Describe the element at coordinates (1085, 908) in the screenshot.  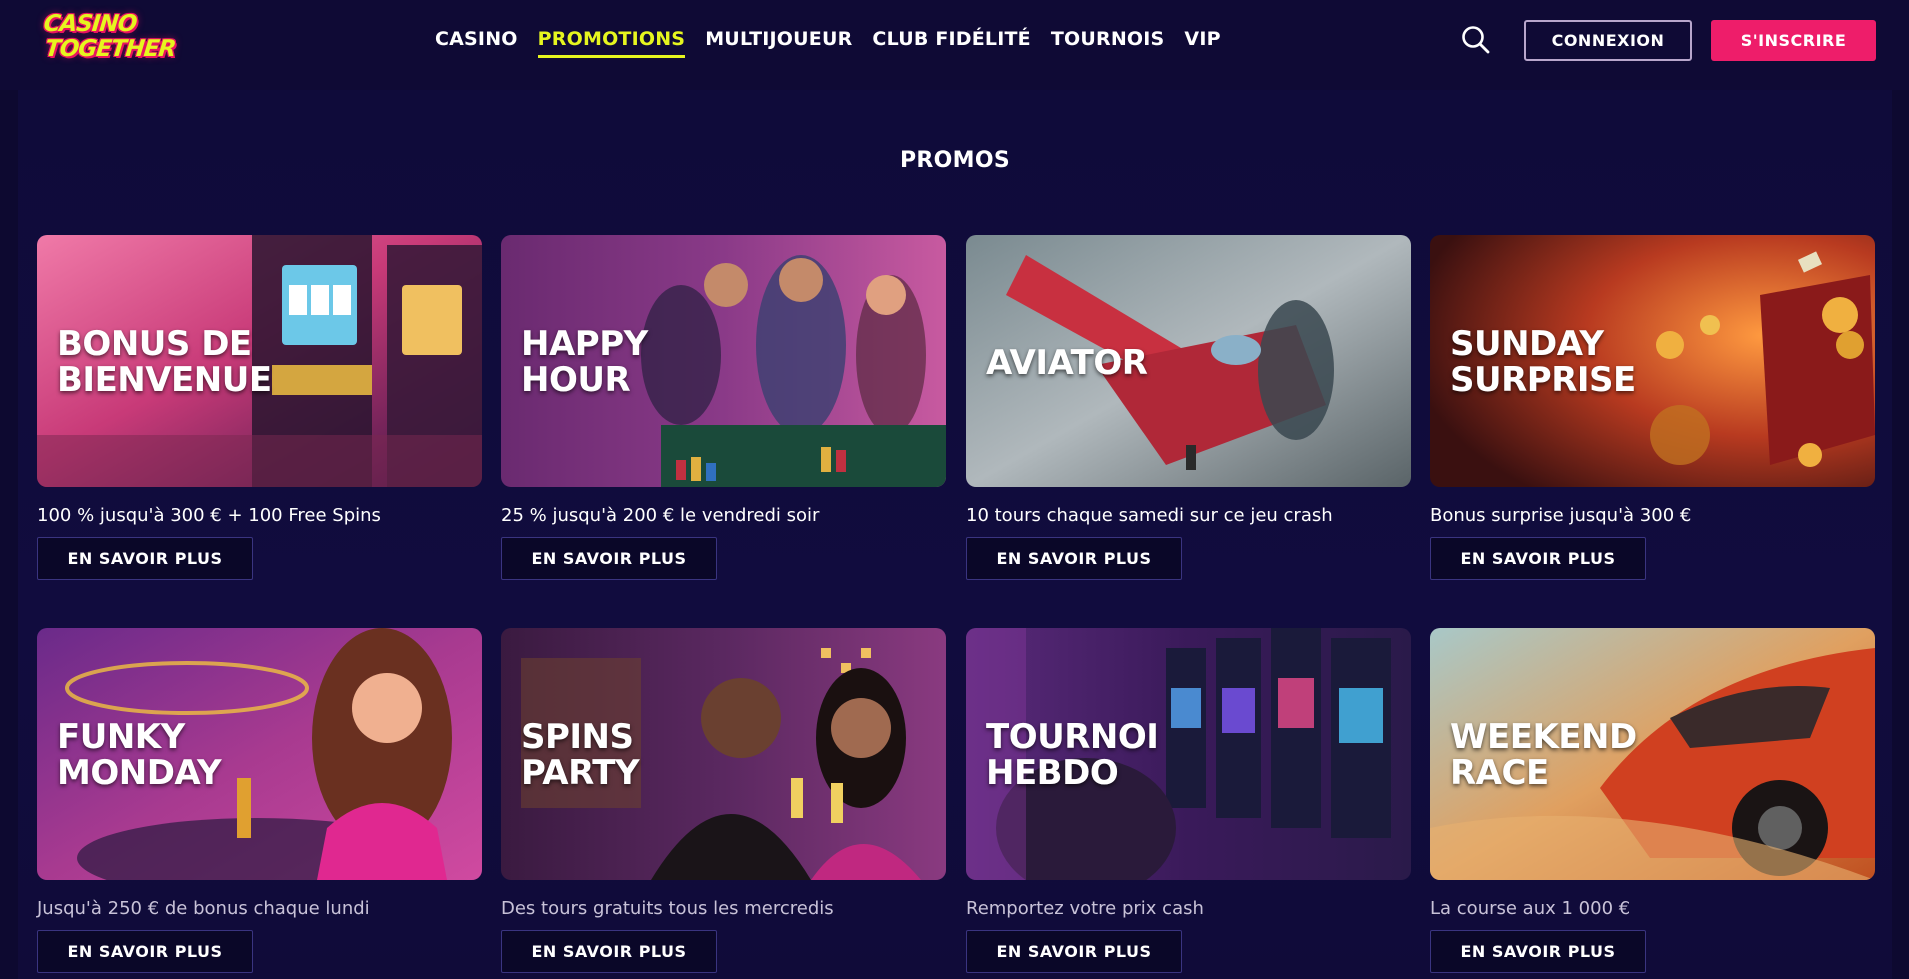
I see `promo-description: Remportez votre prix cash` at that location.